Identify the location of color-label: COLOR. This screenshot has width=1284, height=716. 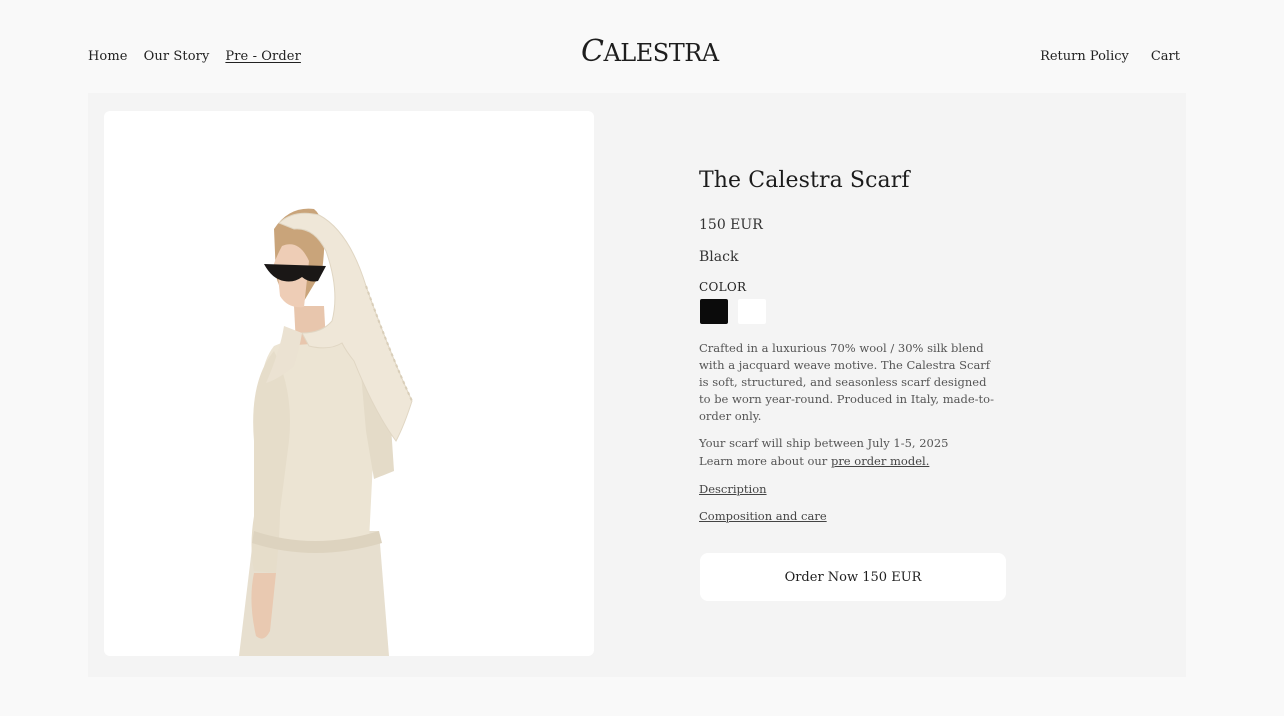
(723, 287).